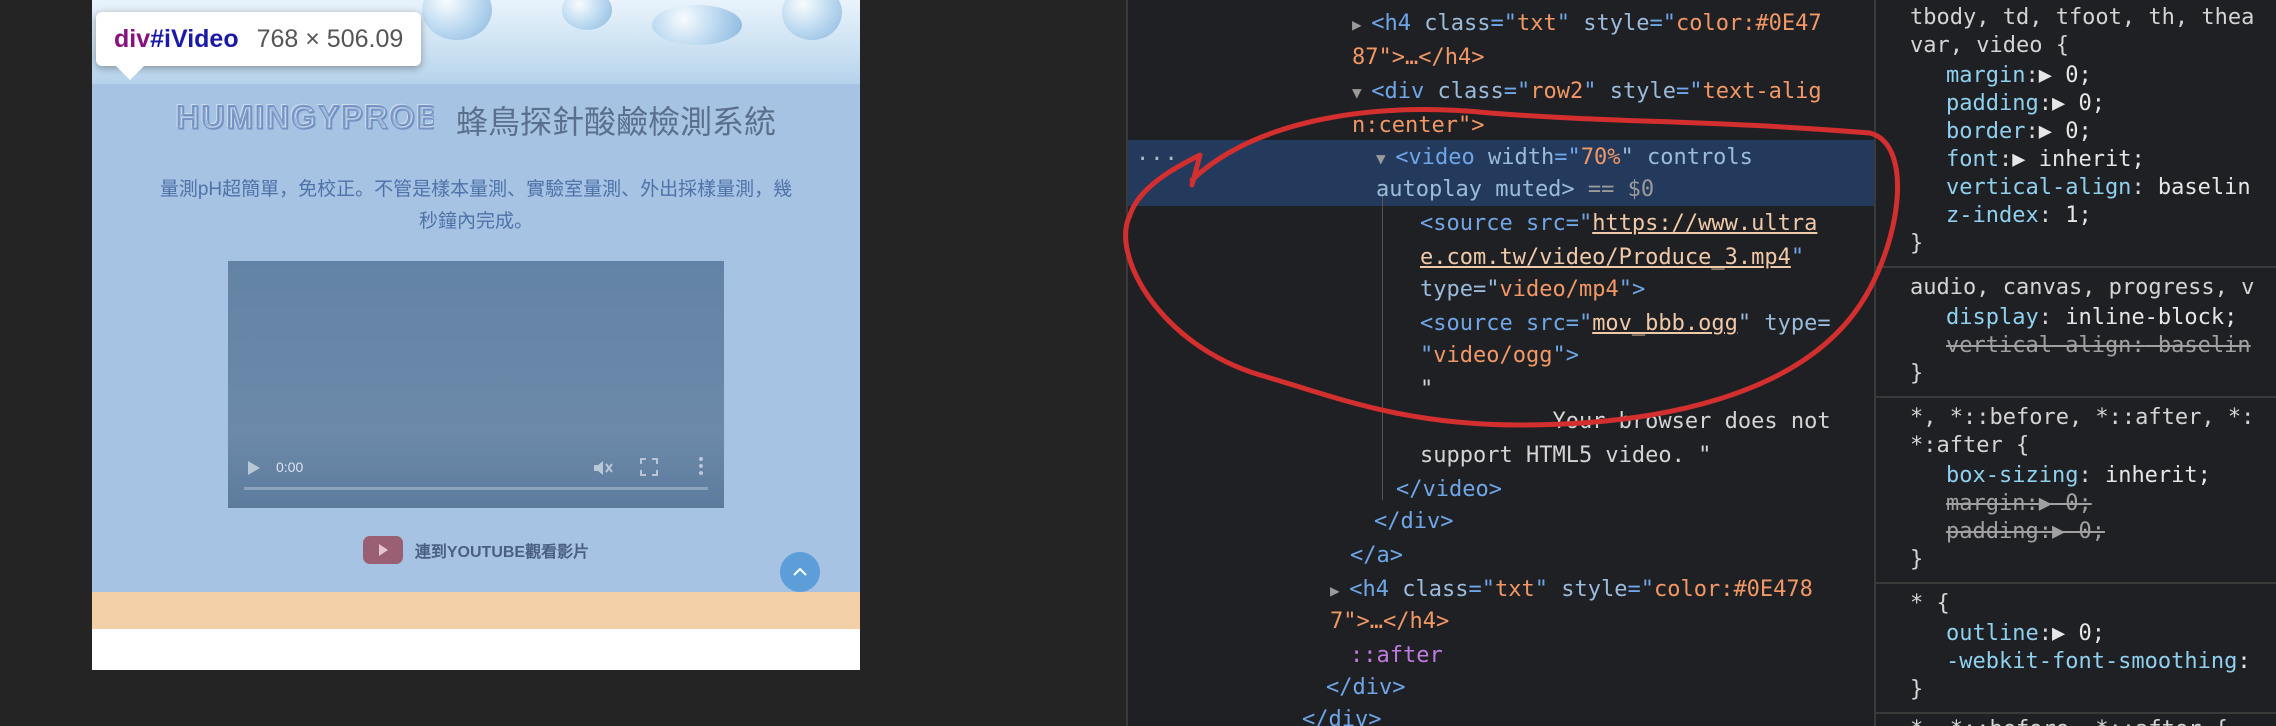  Describe the element at coordinates (1449, 490) in the screenshot. I see `dom-line-video-close: </video>` at that location.